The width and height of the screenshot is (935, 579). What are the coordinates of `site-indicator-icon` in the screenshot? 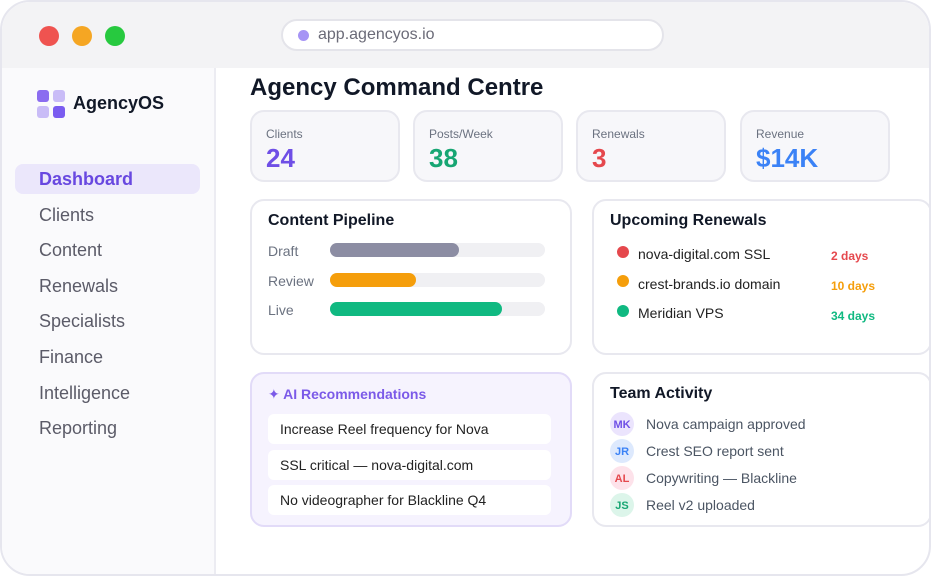 It's located at (303, 35).